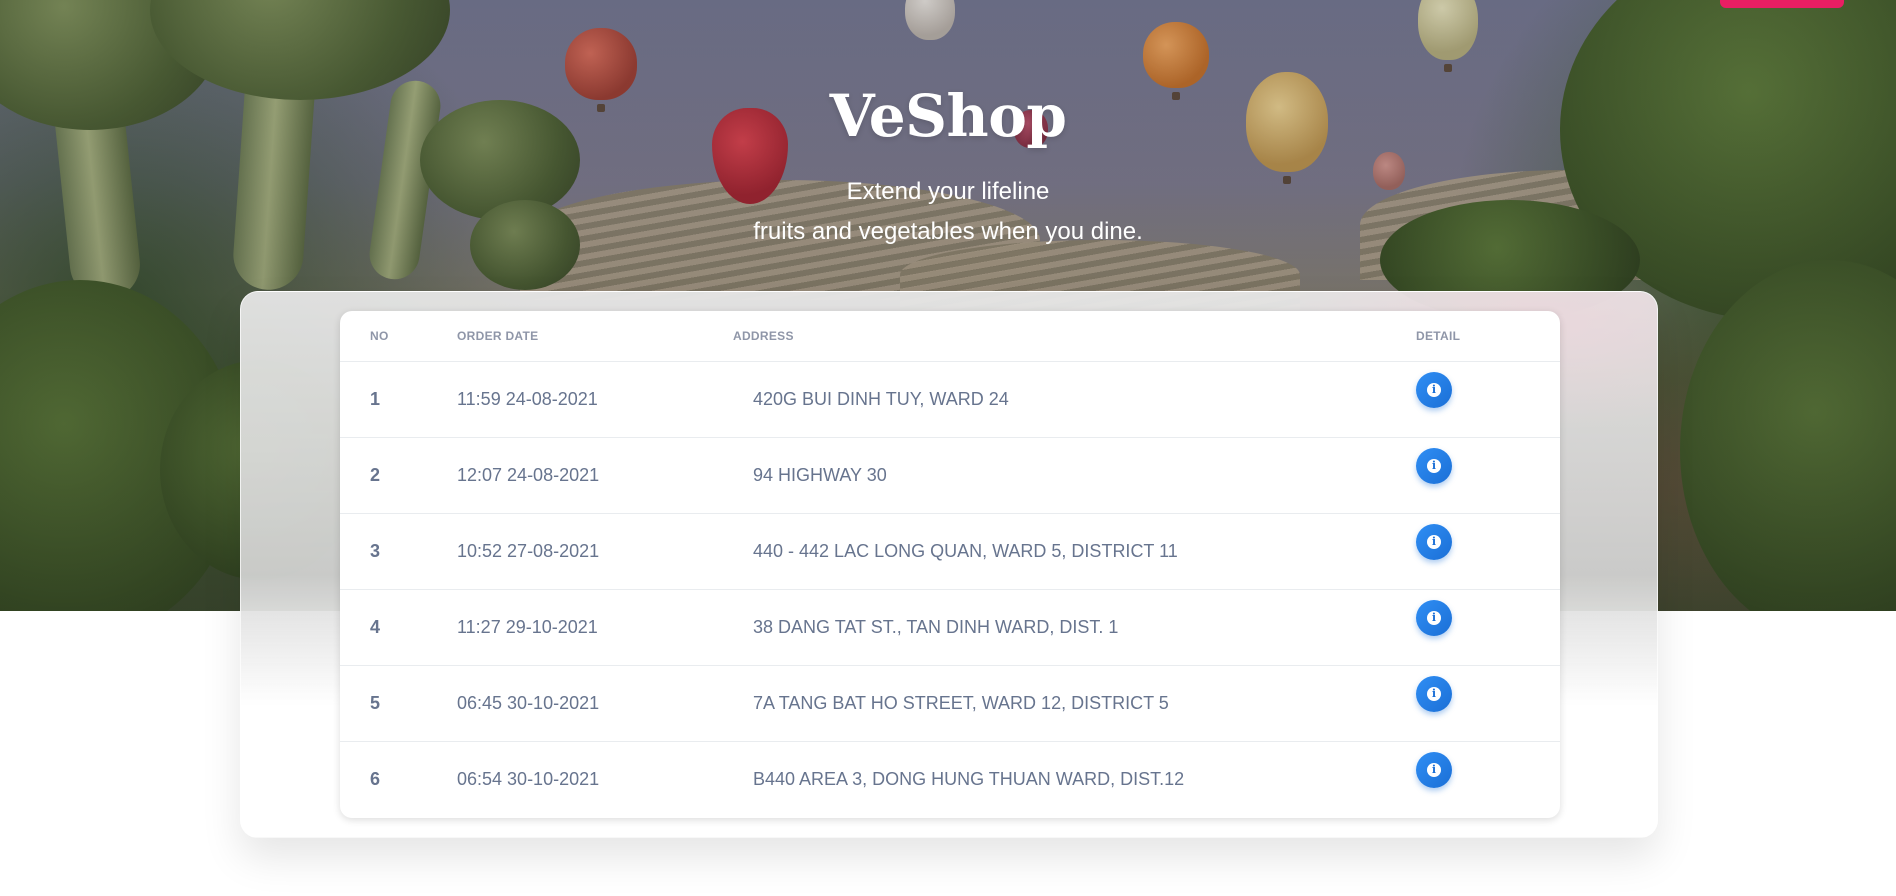  Describe the element at coordinates (375, 778) in the screenshot. I see `order-number: 6` at that location.